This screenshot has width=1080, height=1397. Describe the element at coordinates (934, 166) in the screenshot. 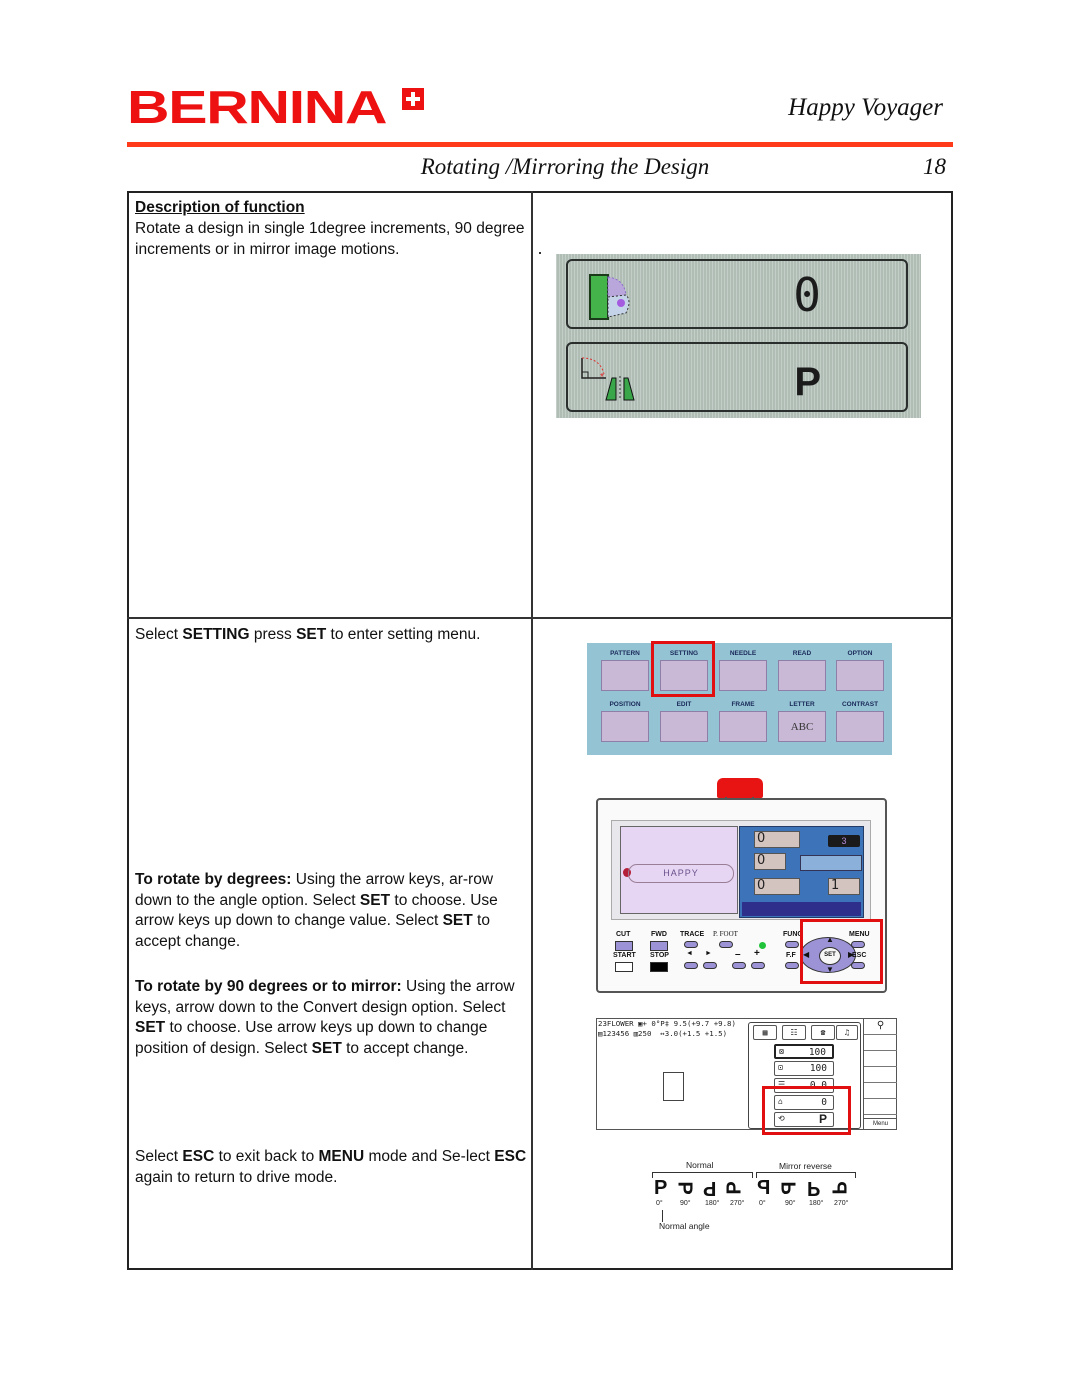

I see `page-number: 18` at that location.